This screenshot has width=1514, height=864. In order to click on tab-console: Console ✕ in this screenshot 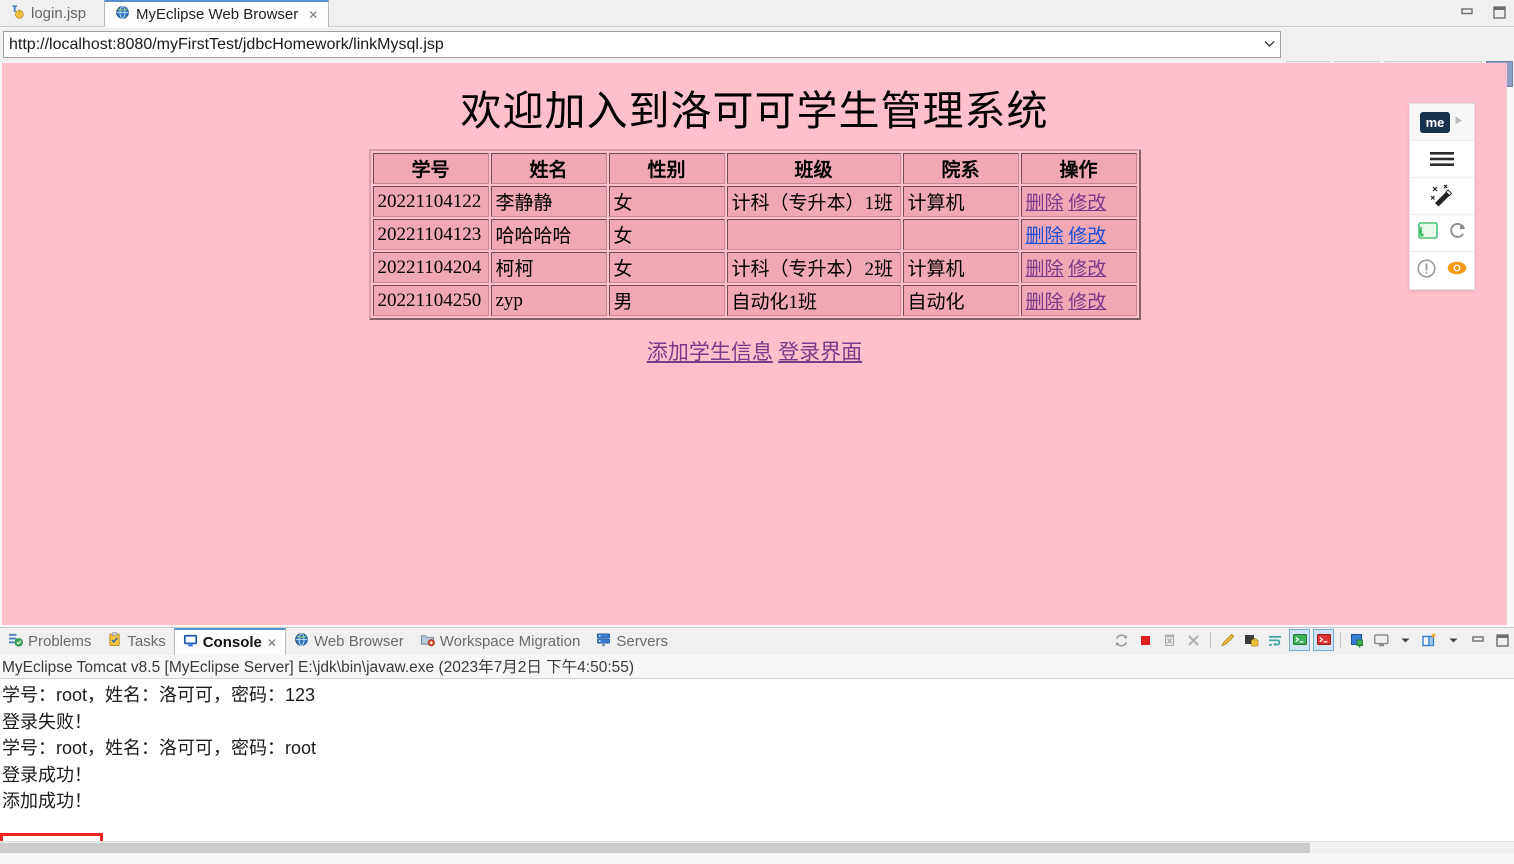, I will do `click(229, 641)`.